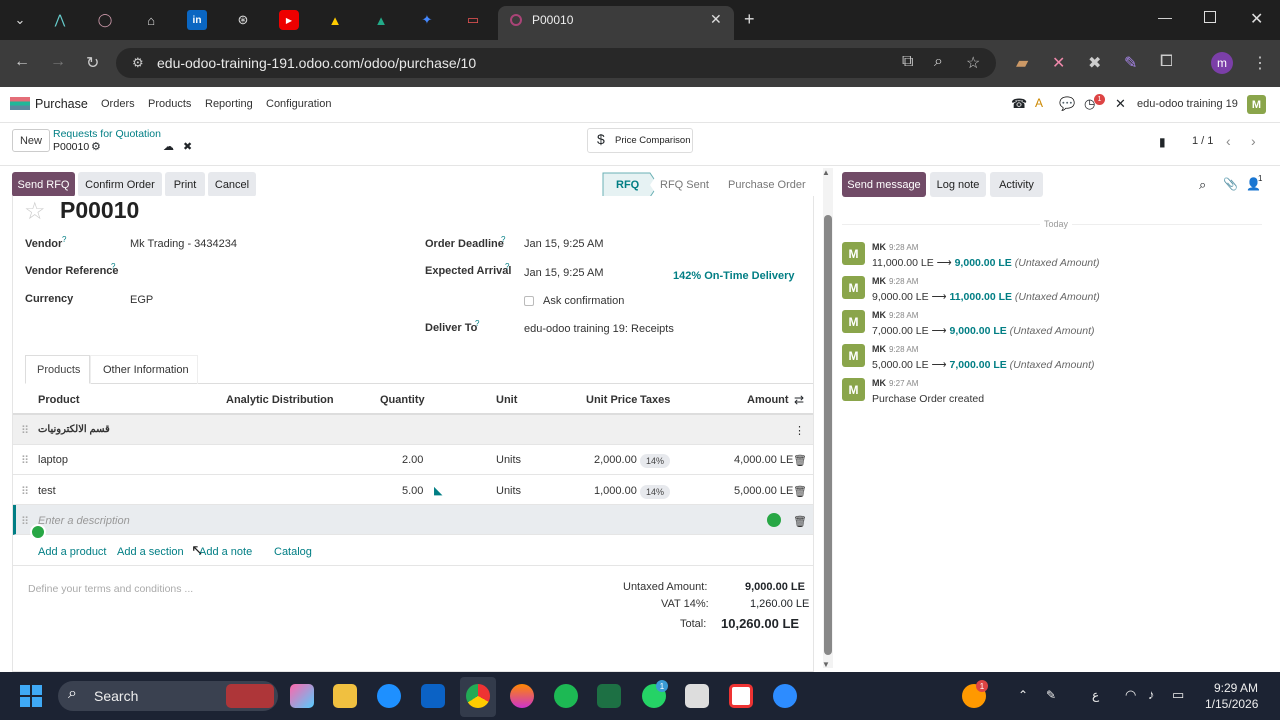 The height and width of the screenshot is (720, 1280). I want to click on add-product-link: Add a product, so click(72, 552).